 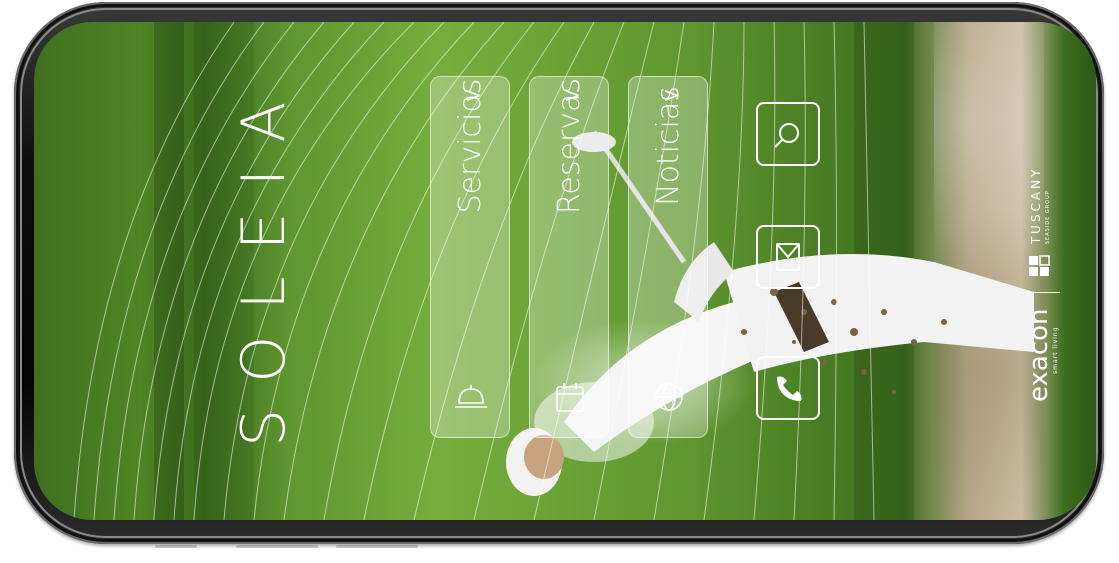 What do you see at coordinates (668, 146) in the screenshot?
I see `noticias-label: Noticias` at bounding box center [668, 146].